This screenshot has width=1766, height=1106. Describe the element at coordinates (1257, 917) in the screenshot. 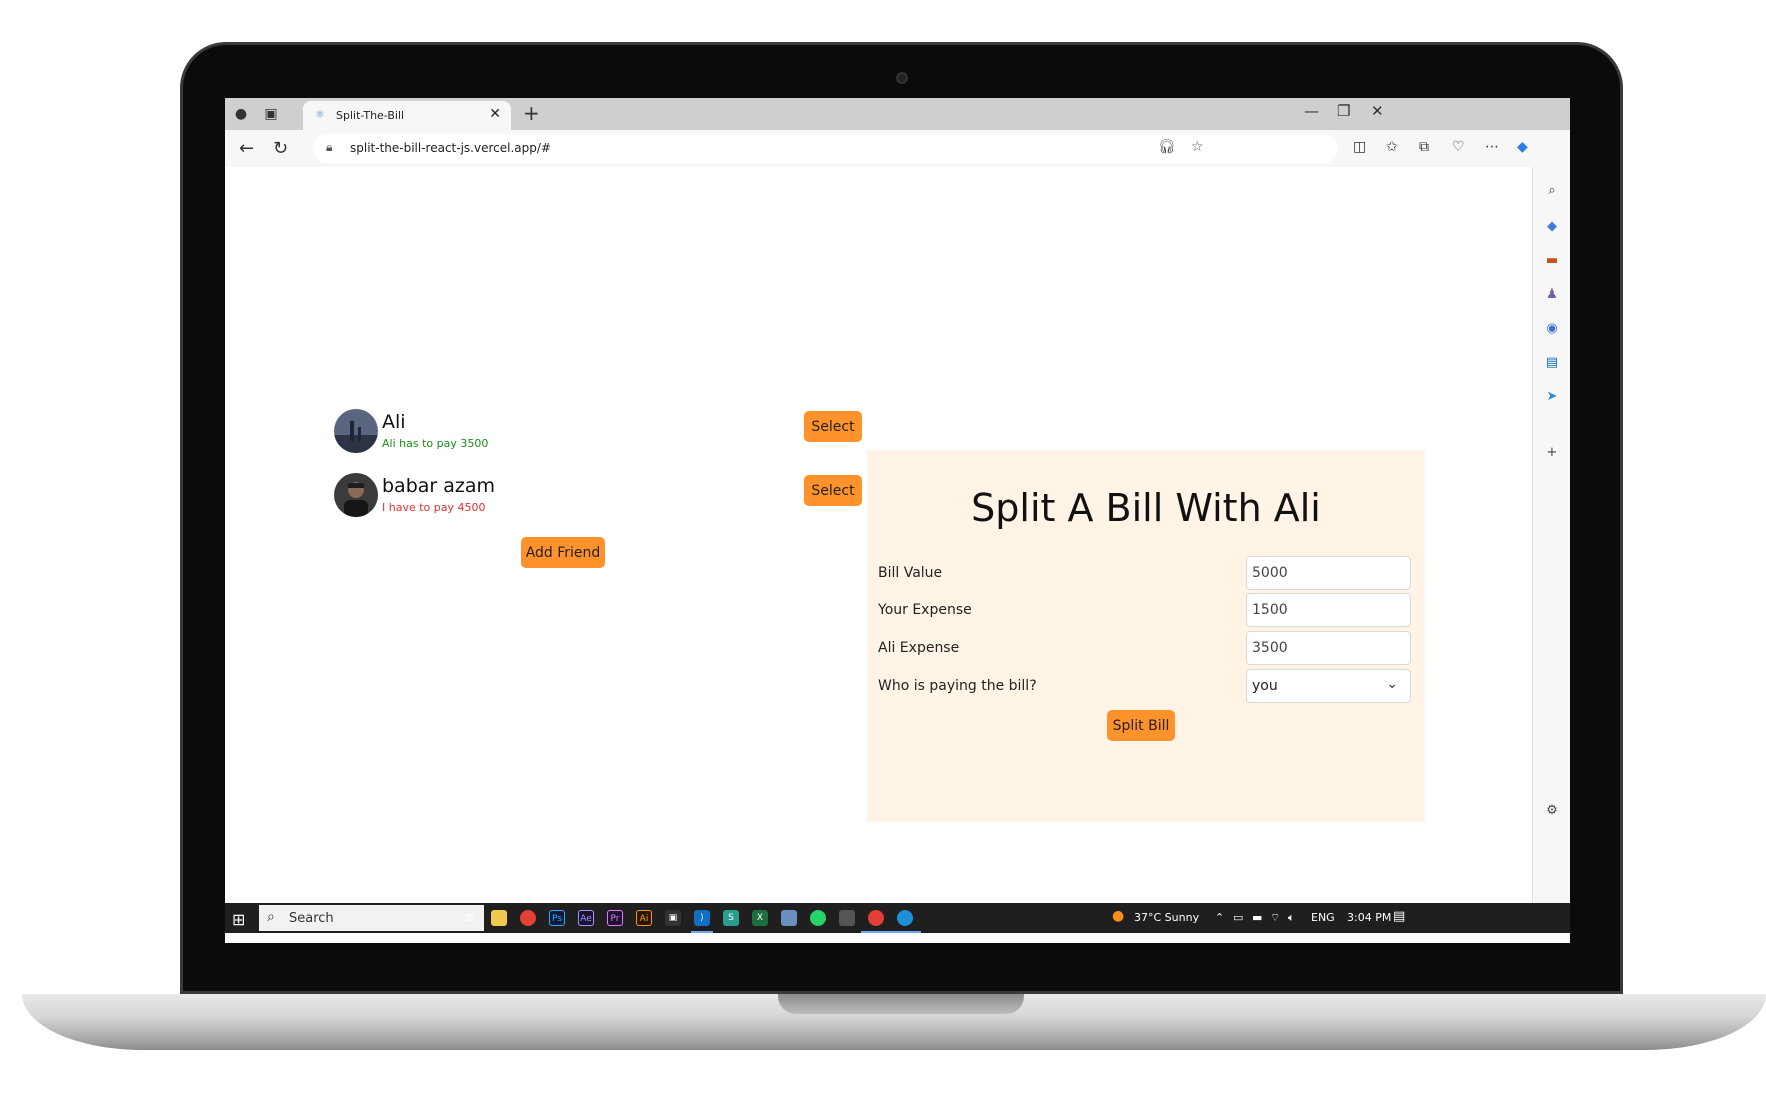

I see `battery-icon: ▬` at that location.